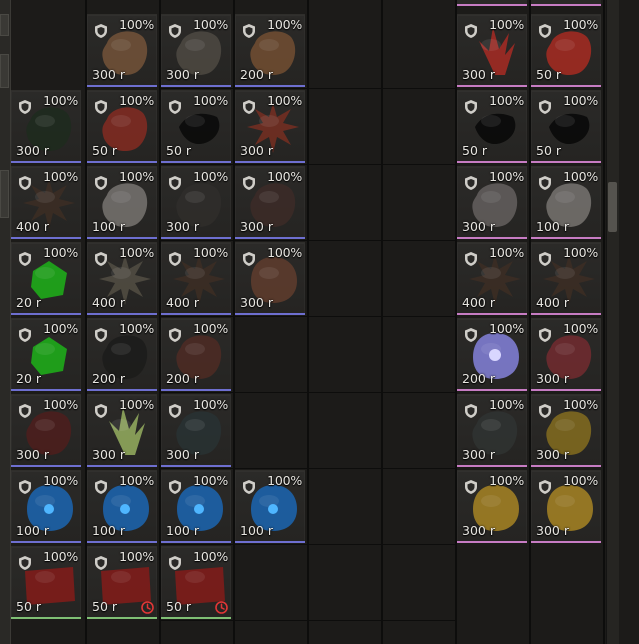 The image size is (639, 644). Describe the element at coordinates (32, 226) in the screenshot. I see `item-price: 400 r` at that location.